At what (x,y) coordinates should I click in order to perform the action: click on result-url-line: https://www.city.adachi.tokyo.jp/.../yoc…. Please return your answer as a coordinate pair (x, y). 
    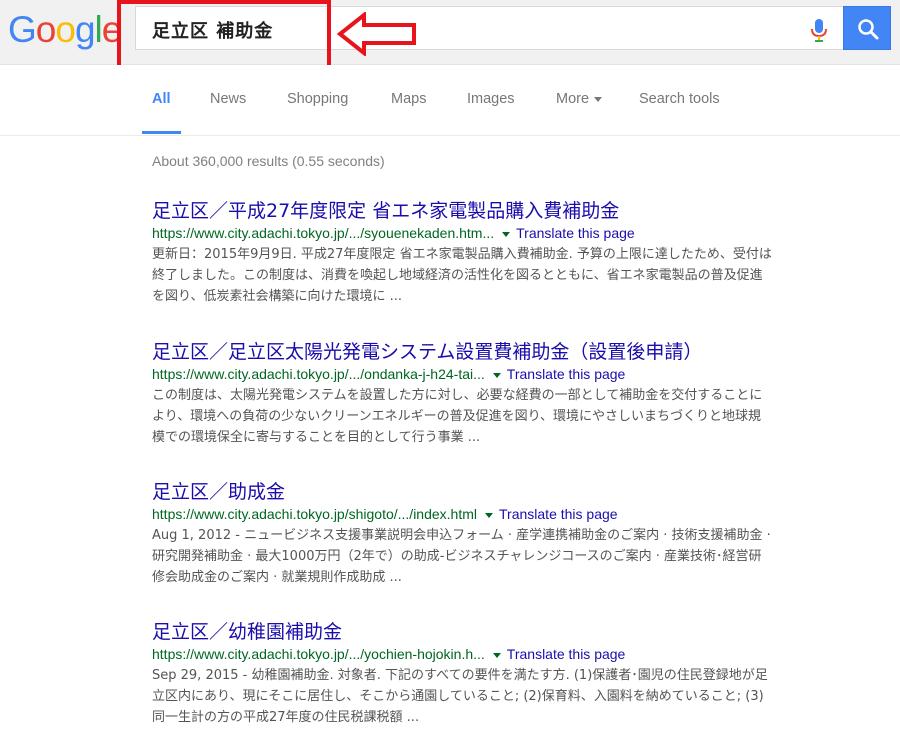
    Looking at the image, I should click on (472, 654).